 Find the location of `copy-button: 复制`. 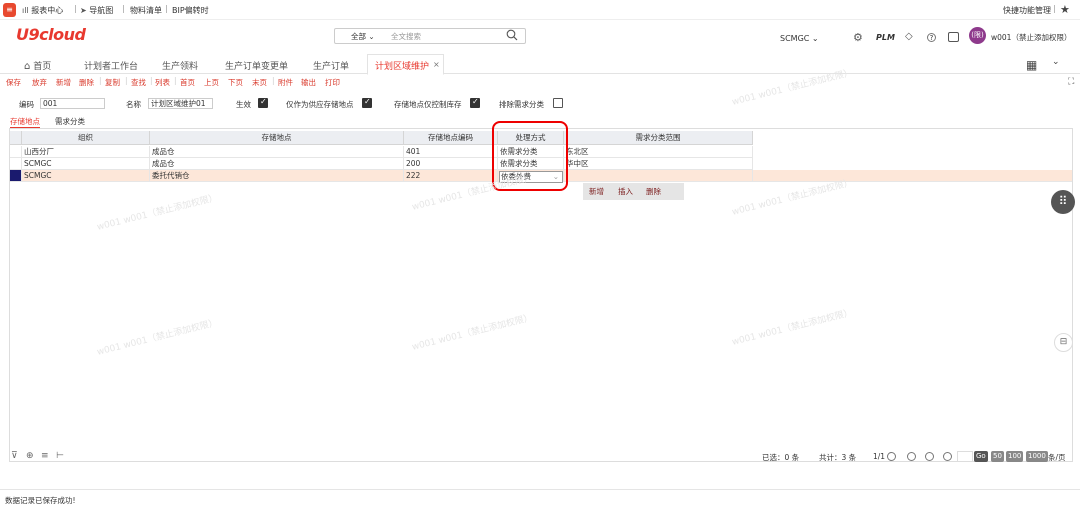

copy-button: 复制 is located at coordinates (112, 82).